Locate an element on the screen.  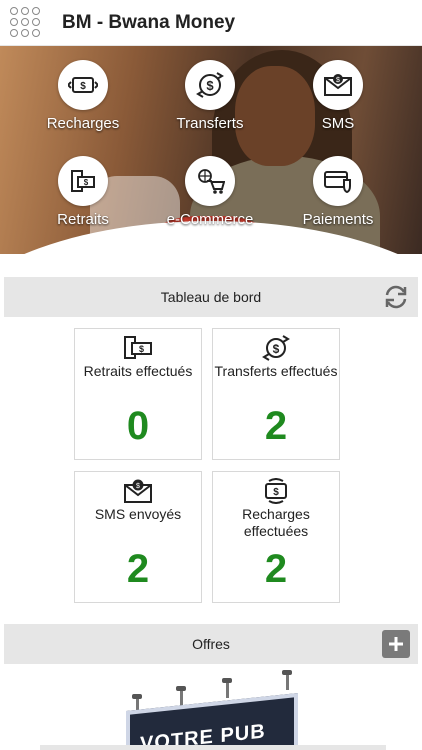
billboard: VOTRE PUB ICI is located at coordinates (212, 721).